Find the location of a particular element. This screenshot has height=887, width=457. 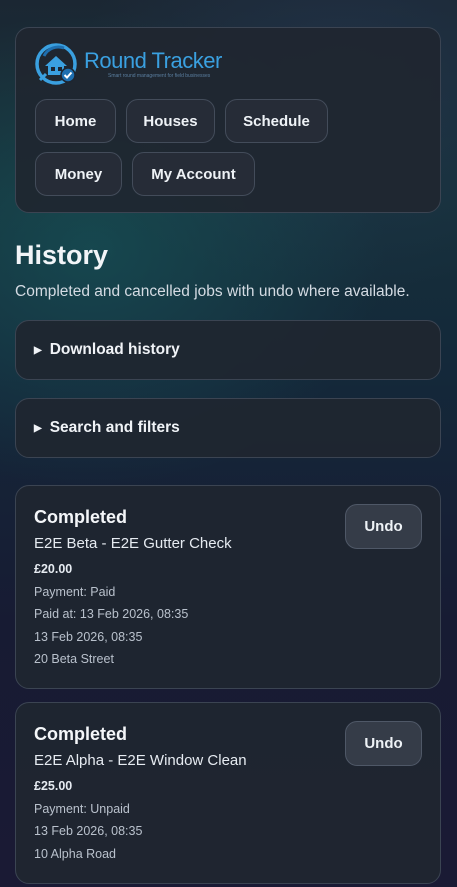

nav-houses-button: Houses is located at coordinates (170, 121).